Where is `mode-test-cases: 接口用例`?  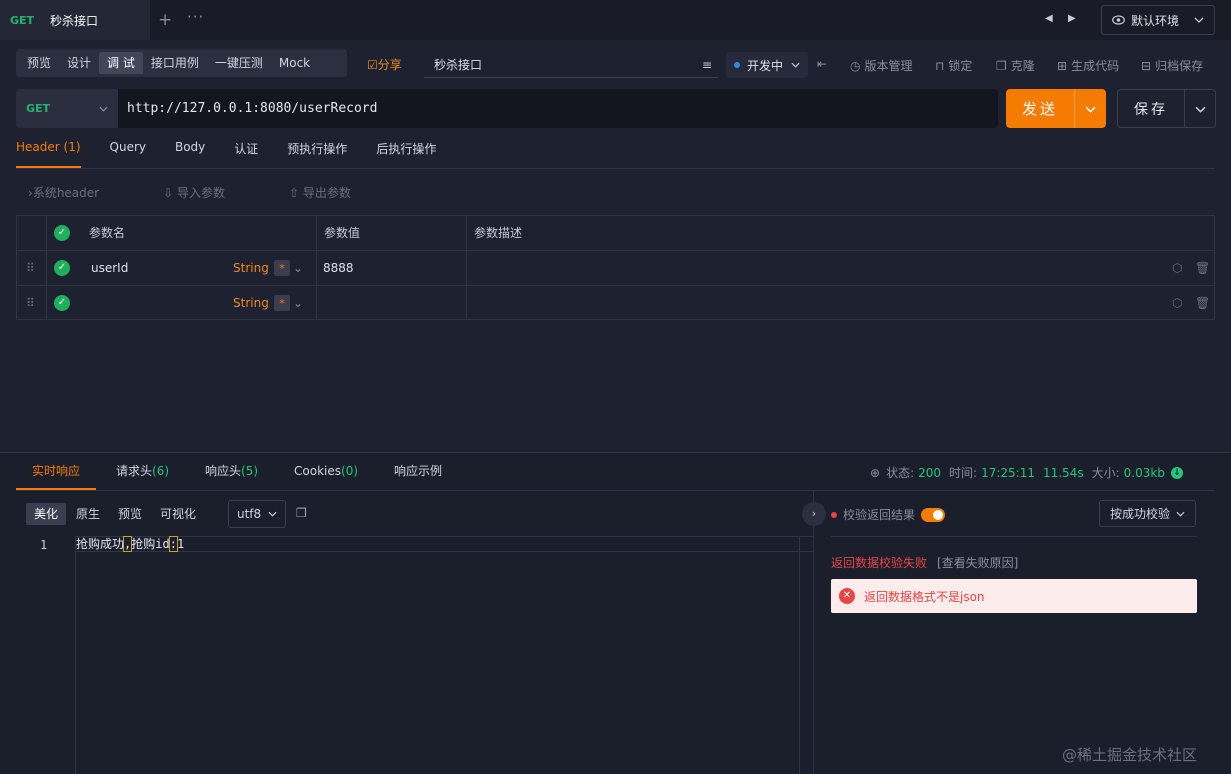 mode-test-cases: 接口用例 is located at coordinates (175, 63).